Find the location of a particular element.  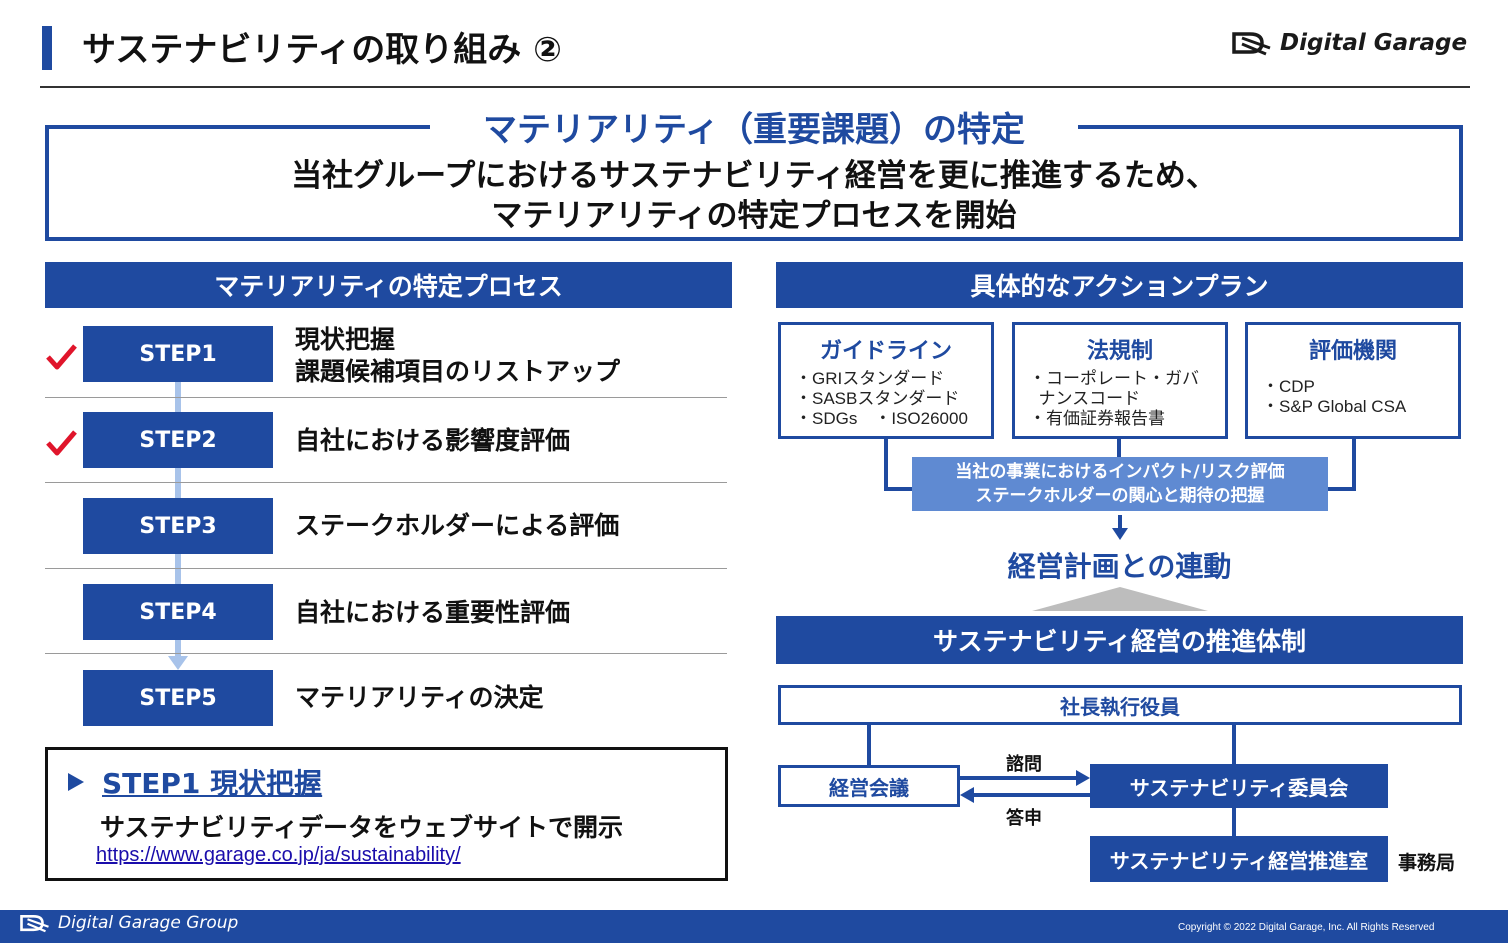

guideline-list: ・GRIスタンダード ・SASBスタンダード ・SDGs ・ISO26000 is located at coordinates (881, 399).